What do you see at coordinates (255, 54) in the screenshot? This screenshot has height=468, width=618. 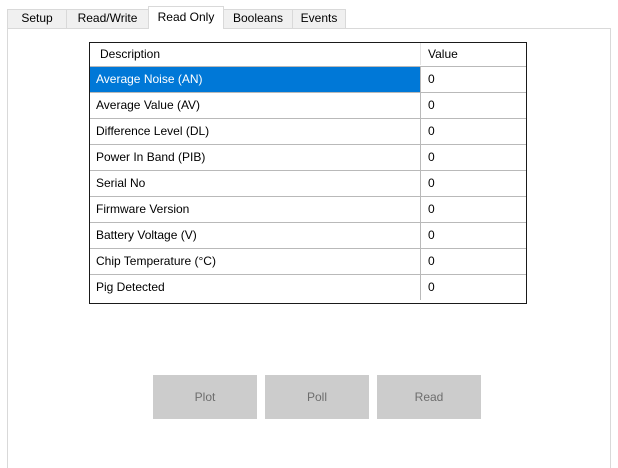 I see `column-header-description: Description` at bounding box center [255, 54].